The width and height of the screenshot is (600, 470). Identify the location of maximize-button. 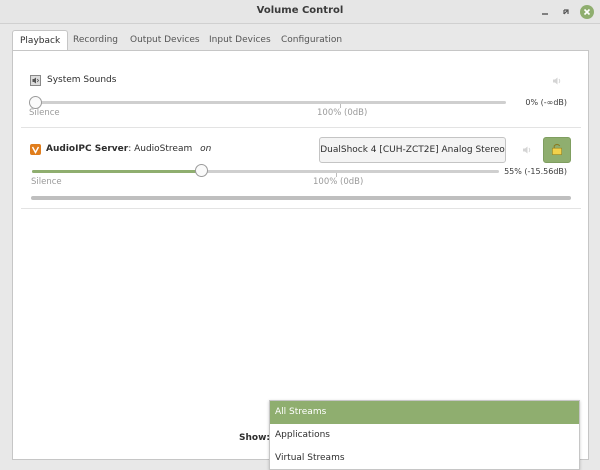
(566, 12).